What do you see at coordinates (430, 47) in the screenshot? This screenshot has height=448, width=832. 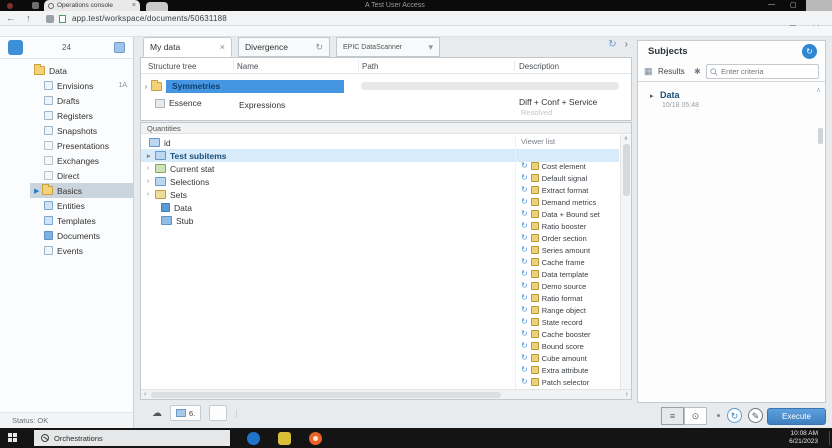 I see `chevron-down-icon: ▾` at bounding box center [430, 47].